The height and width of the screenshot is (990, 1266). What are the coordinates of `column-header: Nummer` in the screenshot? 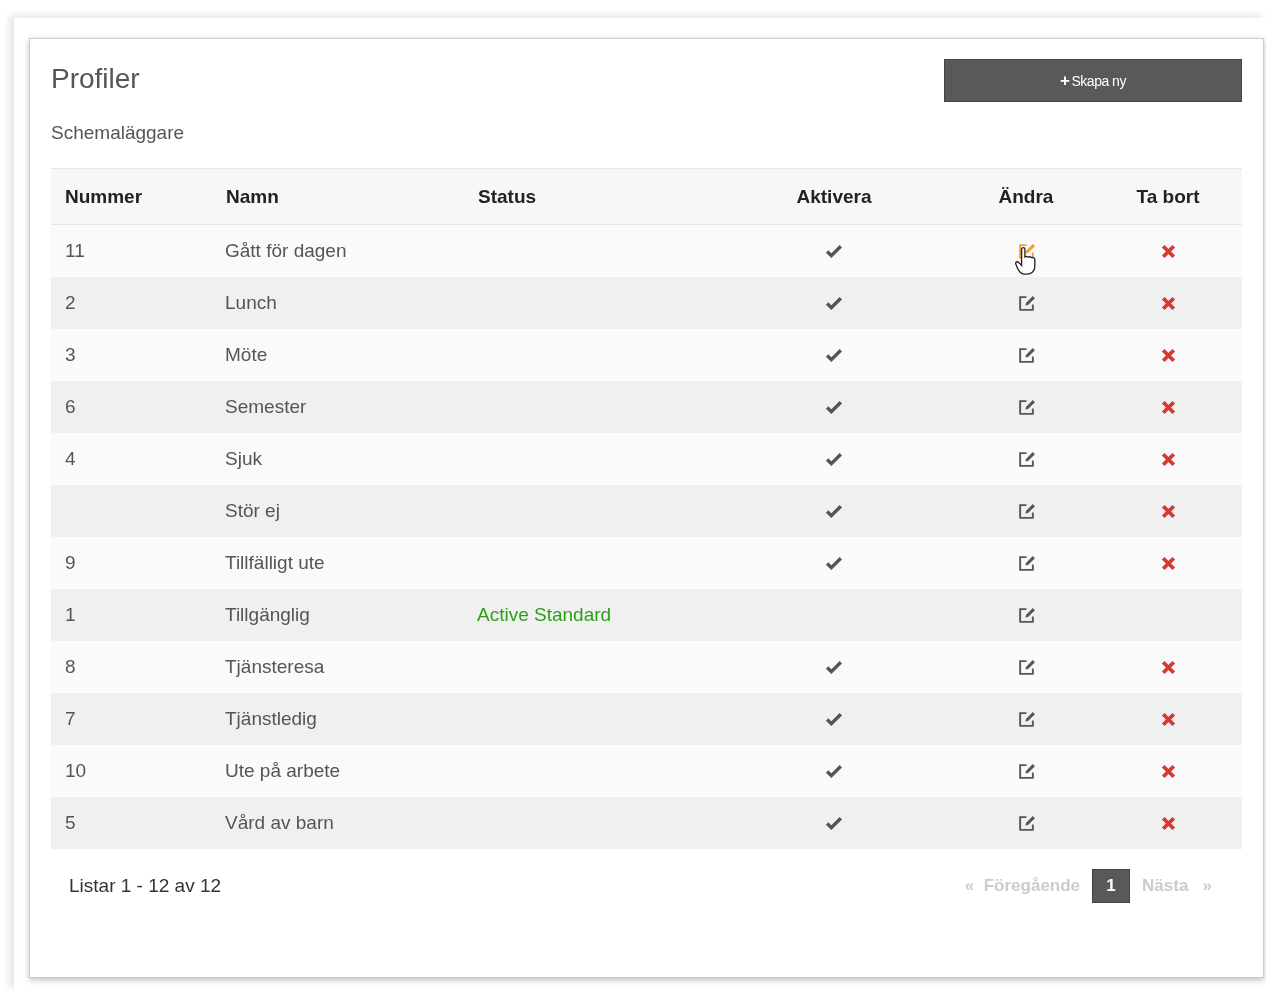 It's located at (138, 196).